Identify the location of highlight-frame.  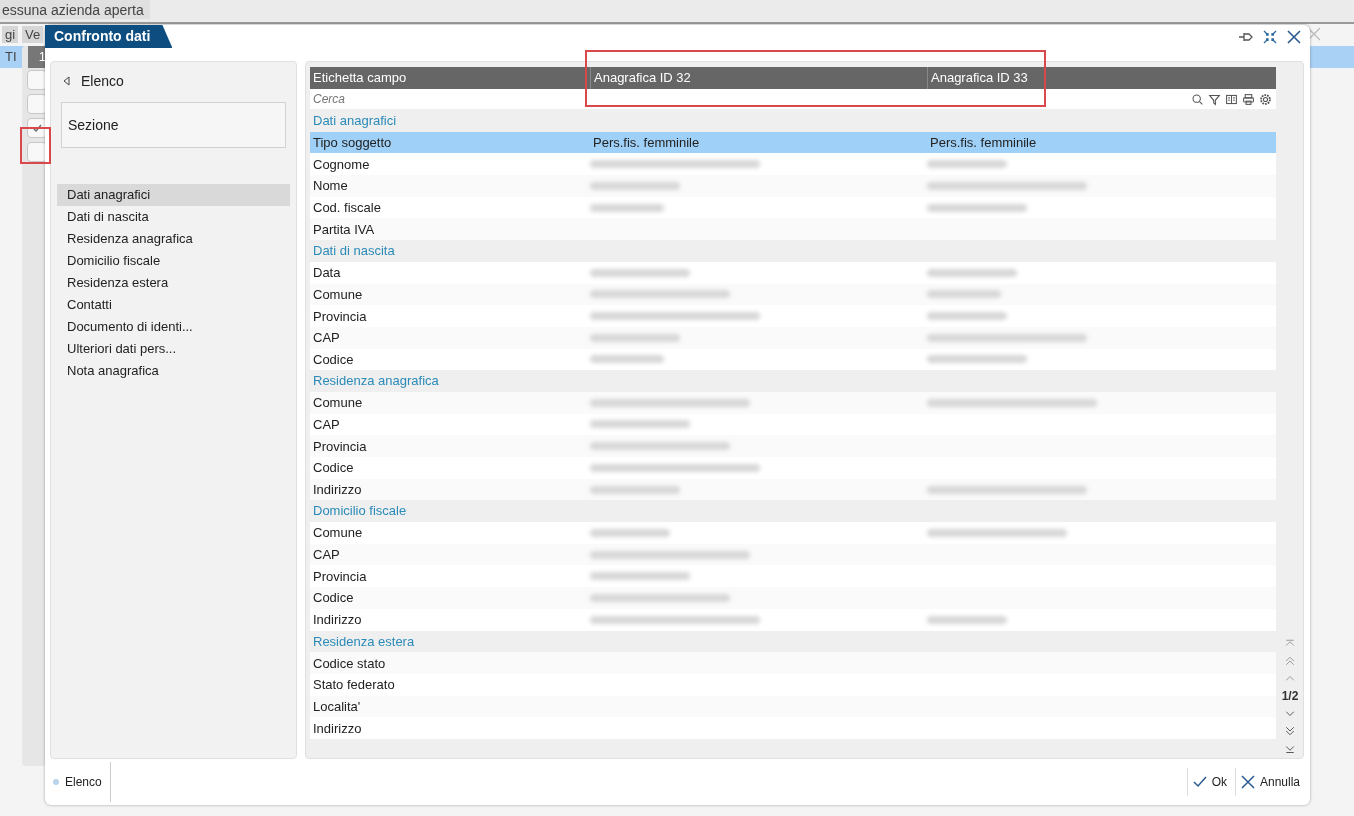
(35, 145).